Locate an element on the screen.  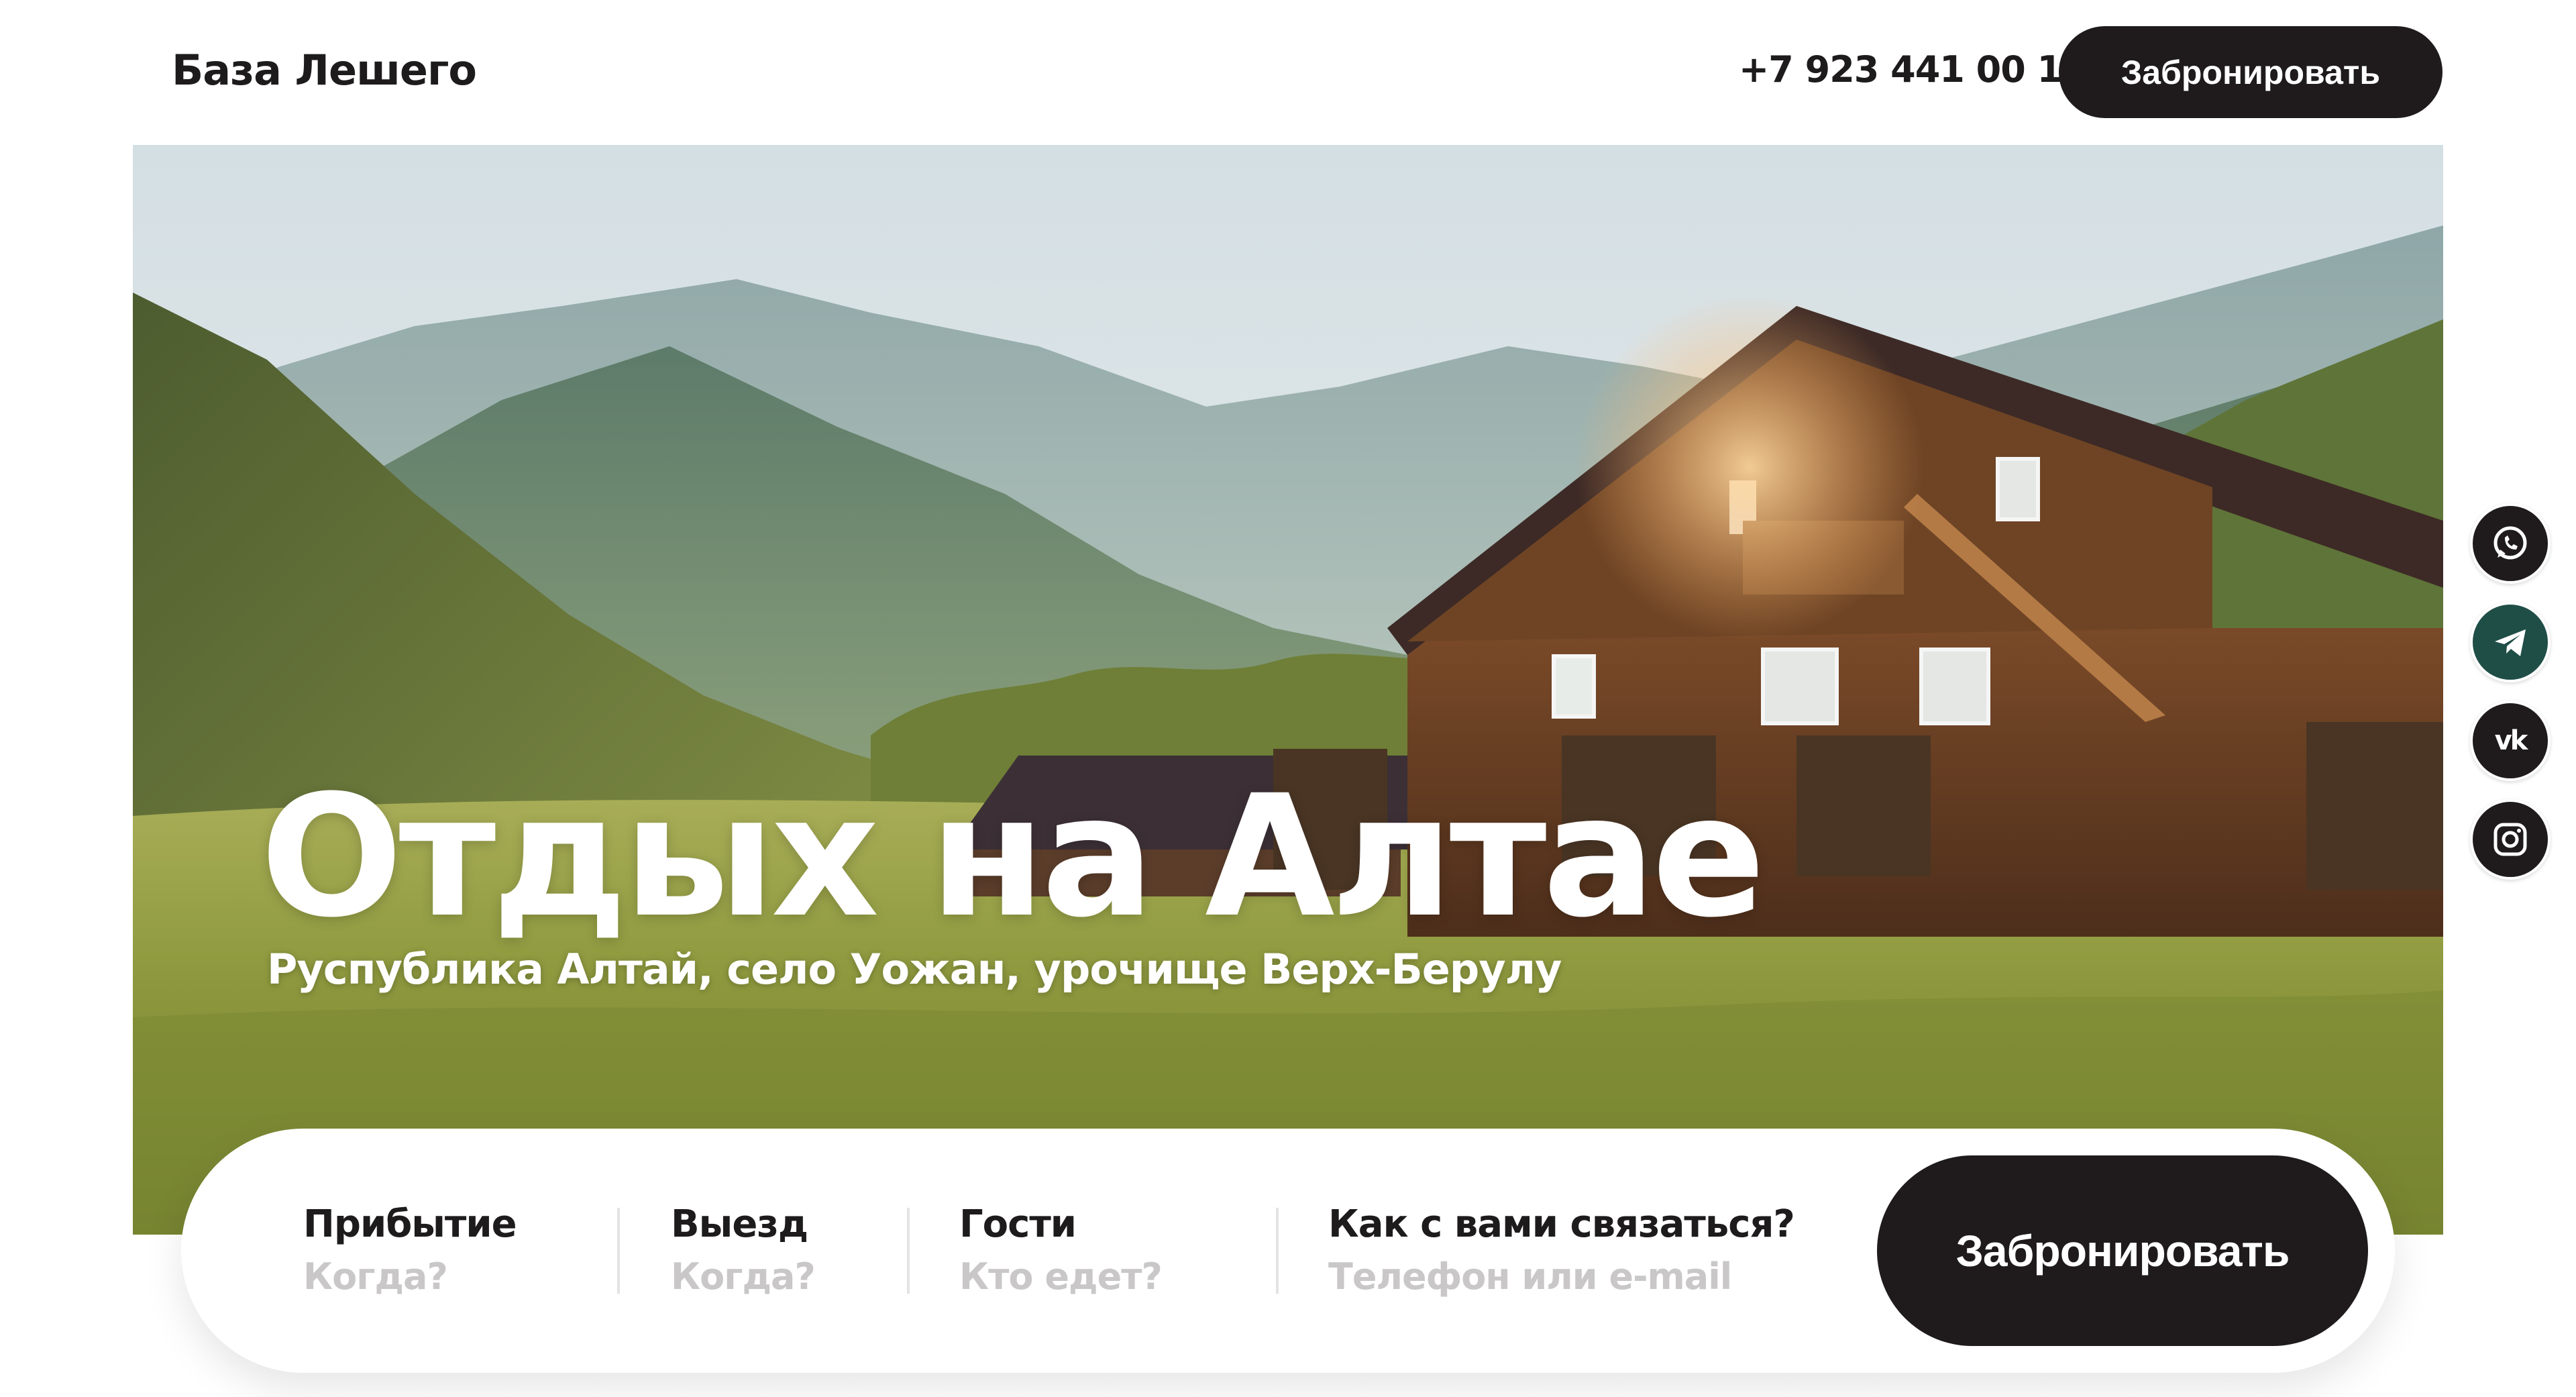
vk-button: vk is located at coordinates (2510, 741).